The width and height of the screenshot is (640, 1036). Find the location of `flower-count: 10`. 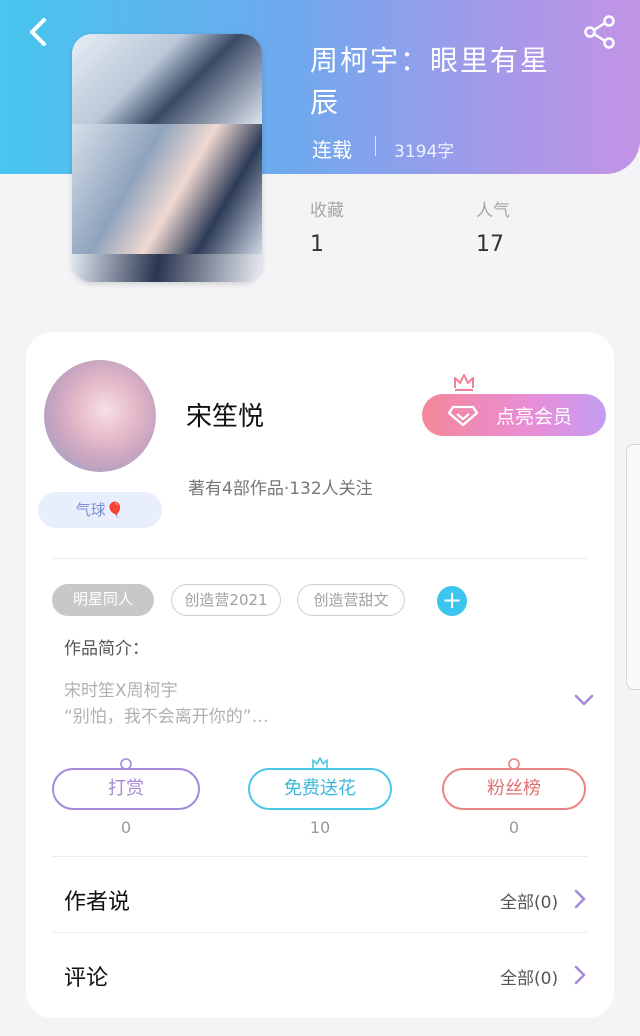

flower-count: 10 is located at coordinates (320, 827).